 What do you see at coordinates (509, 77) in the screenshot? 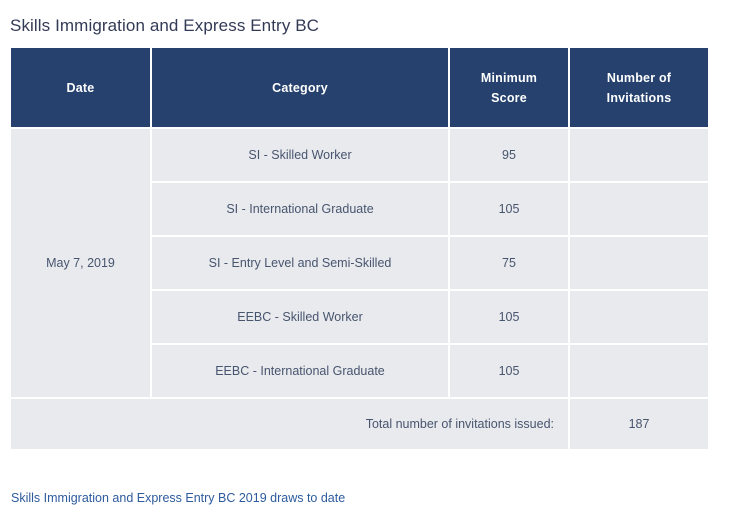
I see `column-header-minimum-score-line1: Minimum` at bounding box center [509, 77].